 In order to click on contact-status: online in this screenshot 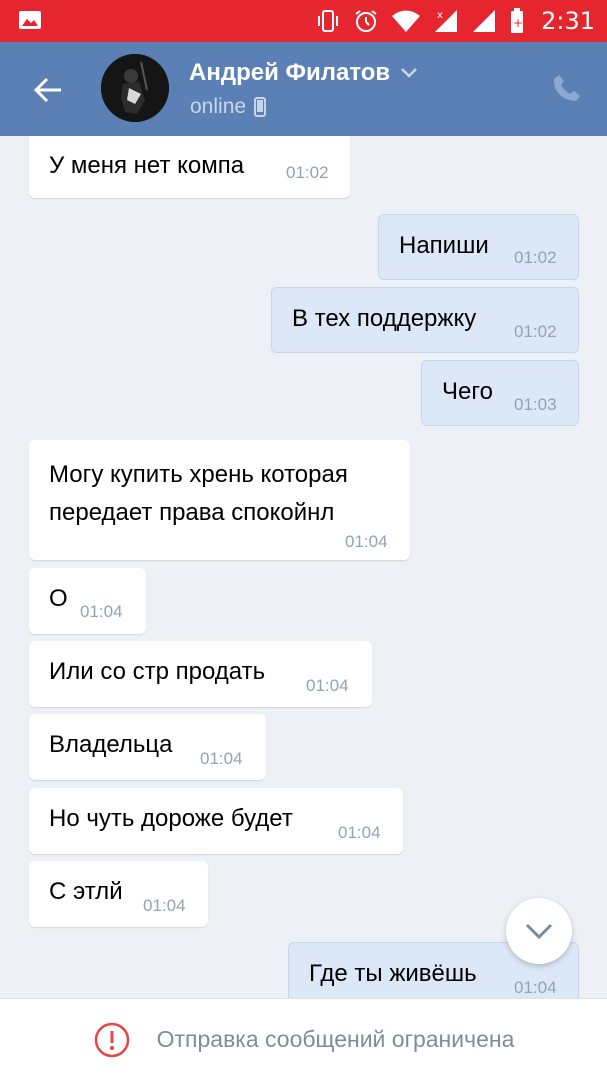, I will do `click(228, 107)`.